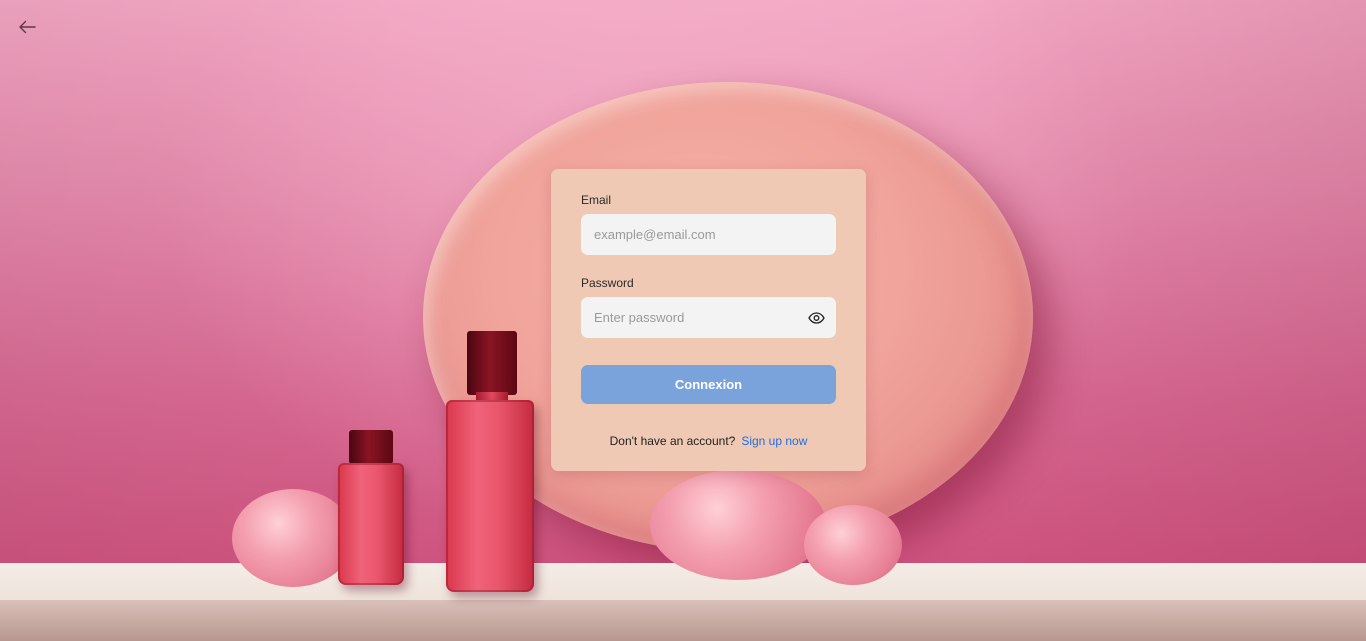 The height and width of the screenshot is (641, 1366). I want to click on background-shelf-edge, so click(683, 620).